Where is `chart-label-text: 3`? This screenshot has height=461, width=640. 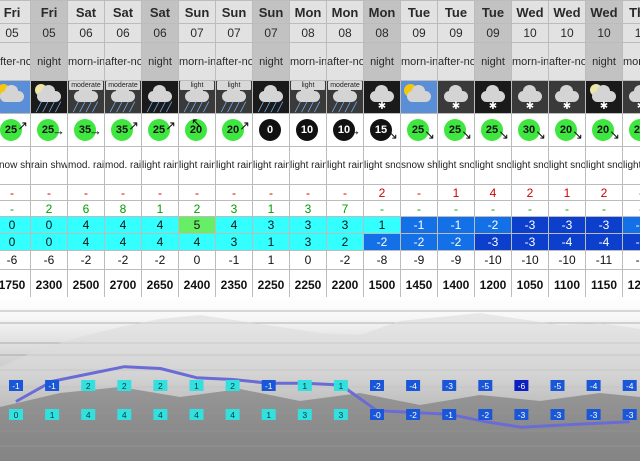
chart-label-text: 3 is located at coordinates (341, 415).